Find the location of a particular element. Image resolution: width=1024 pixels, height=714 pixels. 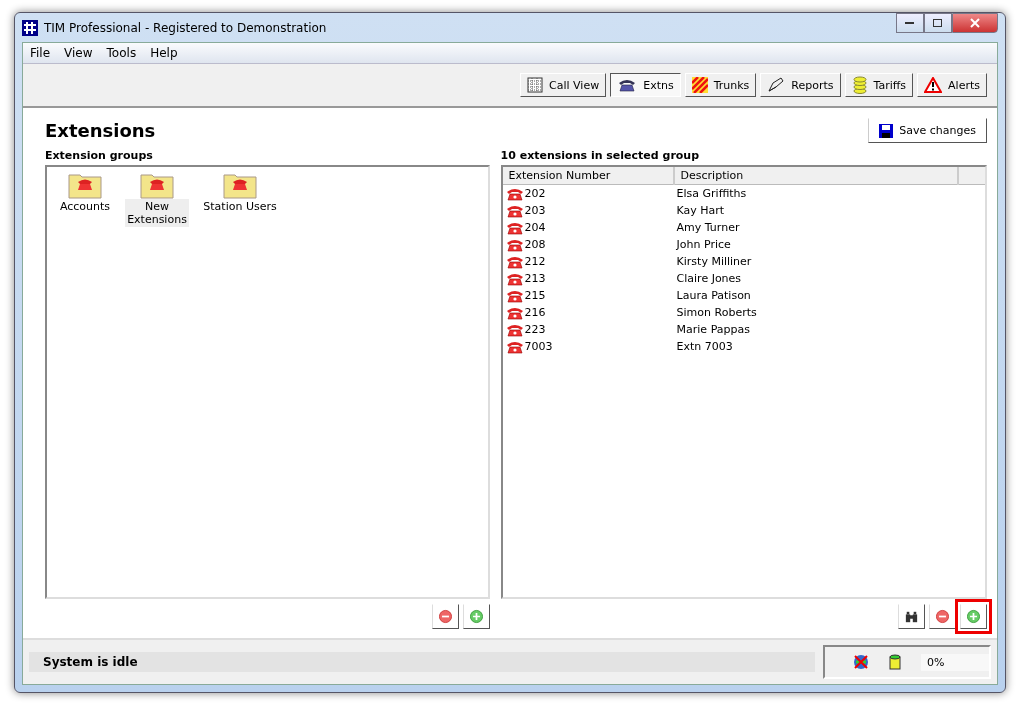

table-cell-text: Laura Patison is located at coordinates (713, 296).